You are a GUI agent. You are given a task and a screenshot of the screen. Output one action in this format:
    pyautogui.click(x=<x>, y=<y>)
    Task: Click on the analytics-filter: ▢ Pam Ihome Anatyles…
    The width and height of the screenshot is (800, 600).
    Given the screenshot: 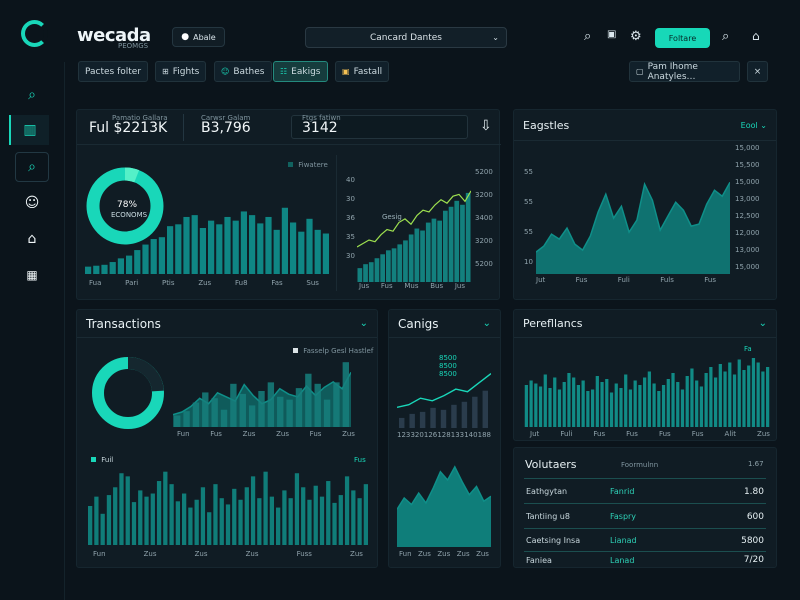 What is the action you would take?
    pyautogui.click(x=684, y=71)
    